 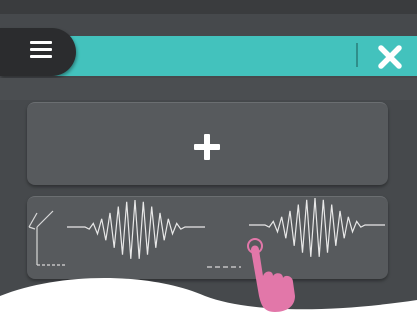 I want to click on waveform-axis-icon, so click(x=46, y=238).